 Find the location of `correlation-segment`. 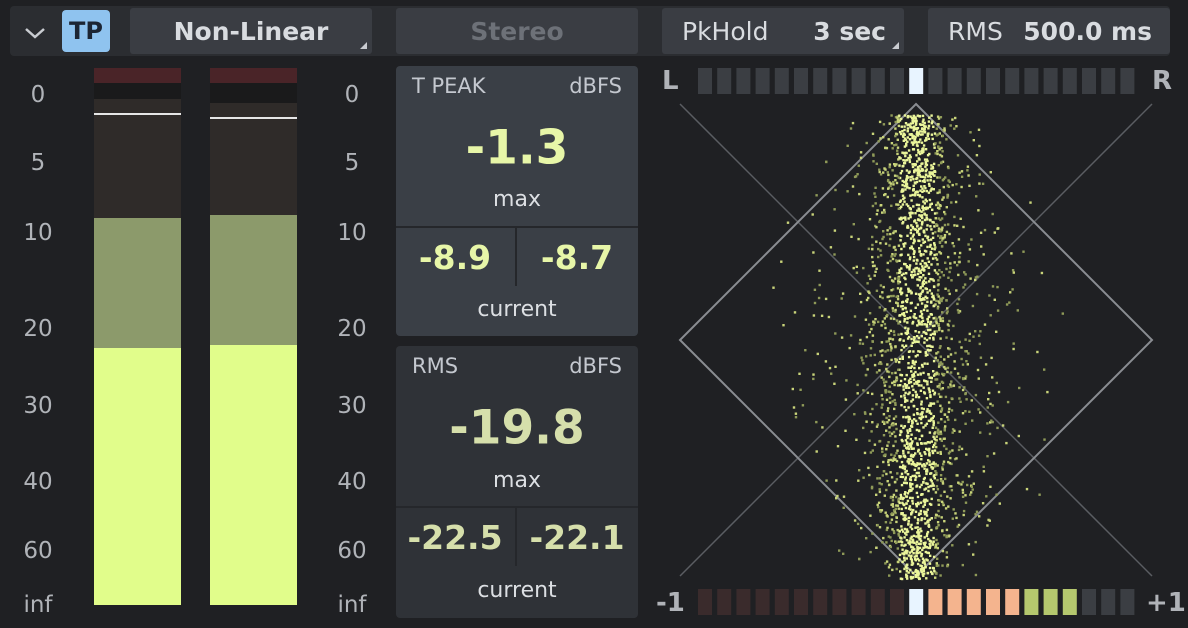

correlation-segment is located at coordinates (1108, 602).